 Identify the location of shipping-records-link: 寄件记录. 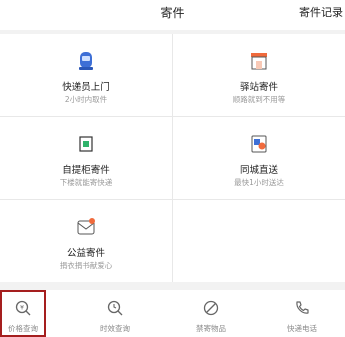
(321, 12).